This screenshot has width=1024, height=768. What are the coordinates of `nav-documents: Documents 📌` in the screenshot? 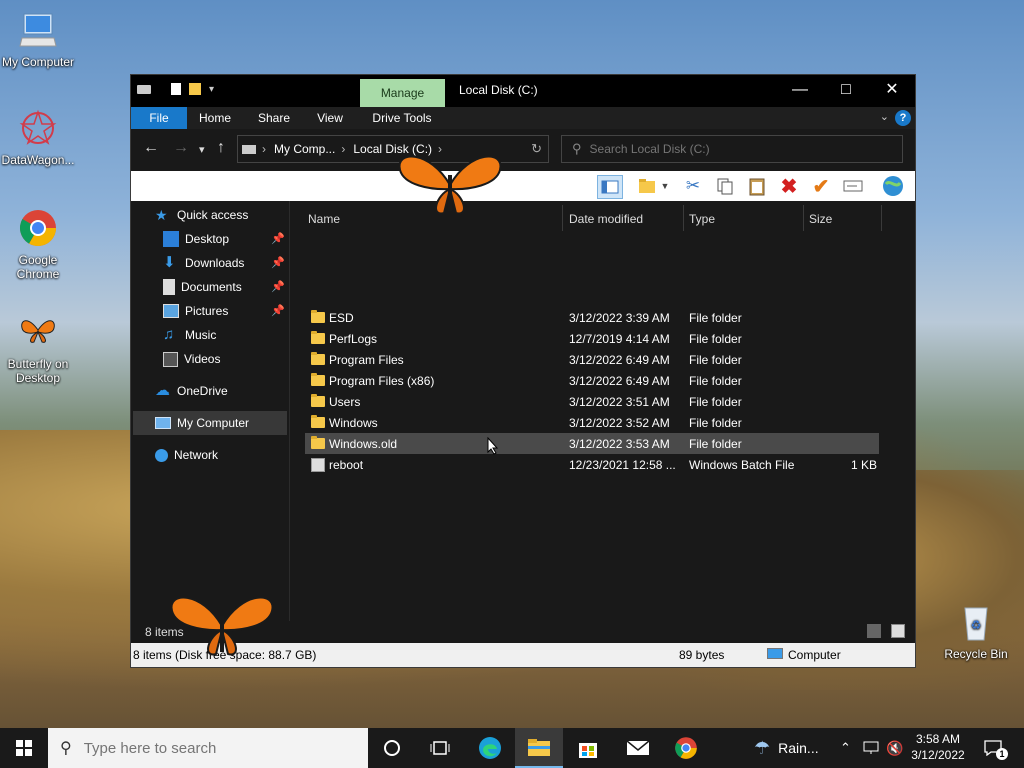 It's located at (225, 287).